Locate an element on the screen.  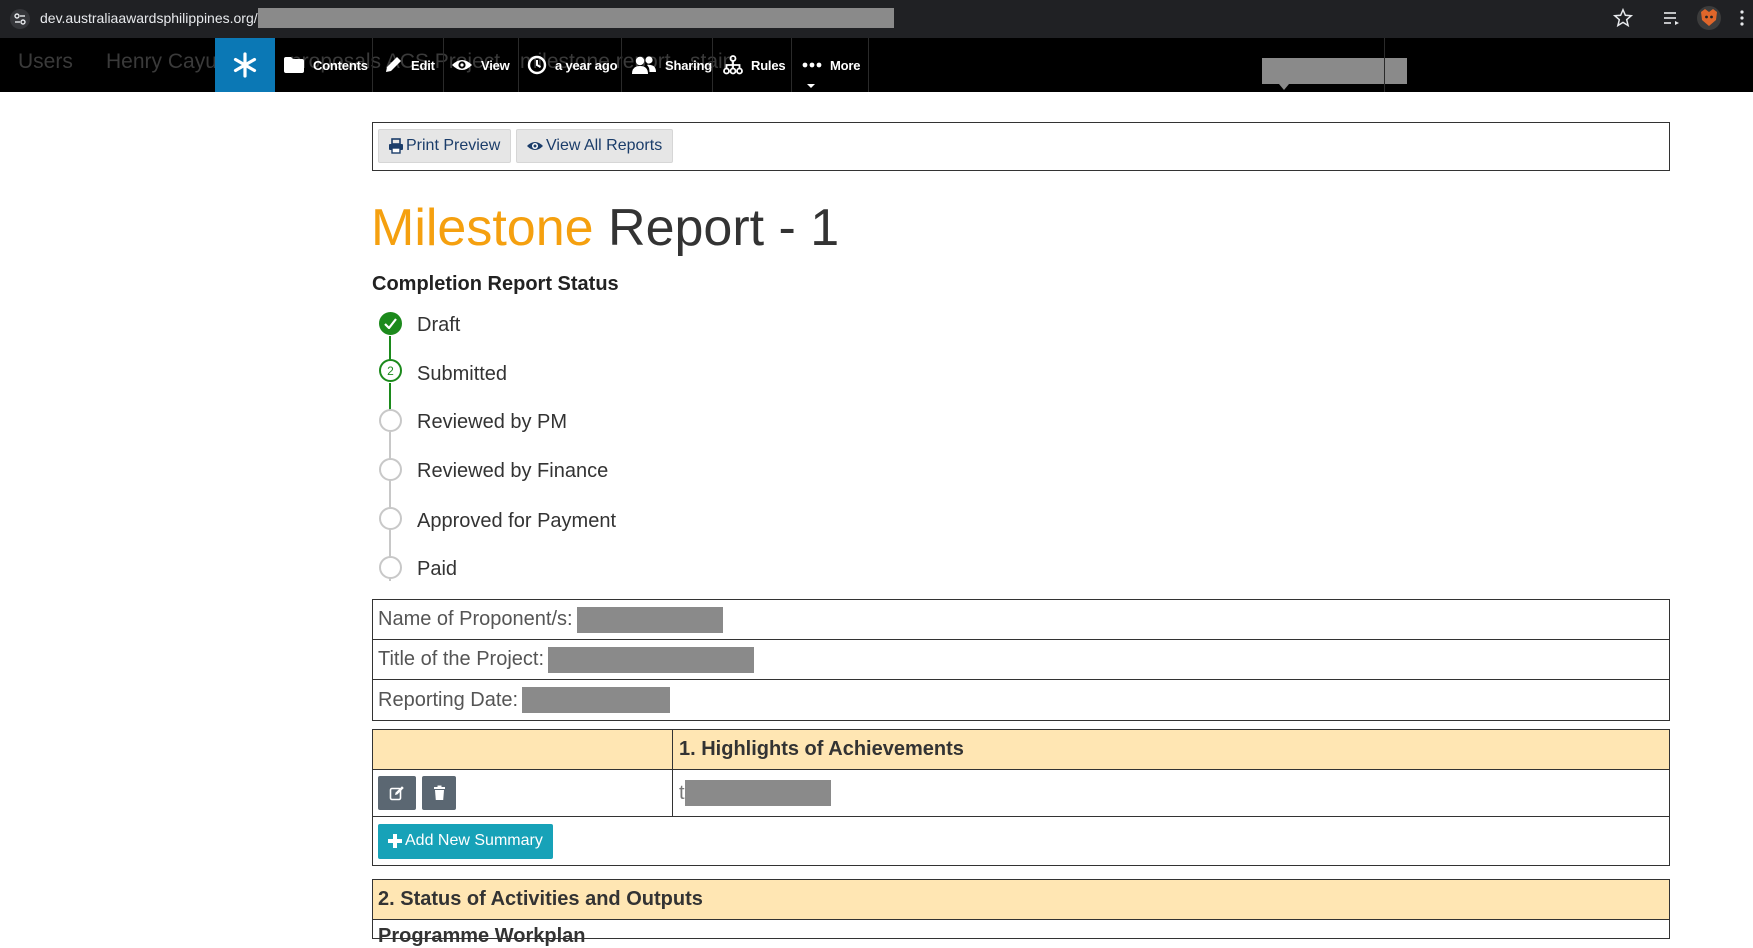
page-title: Milestone Report - 1 is located at coordinates (605, 228).